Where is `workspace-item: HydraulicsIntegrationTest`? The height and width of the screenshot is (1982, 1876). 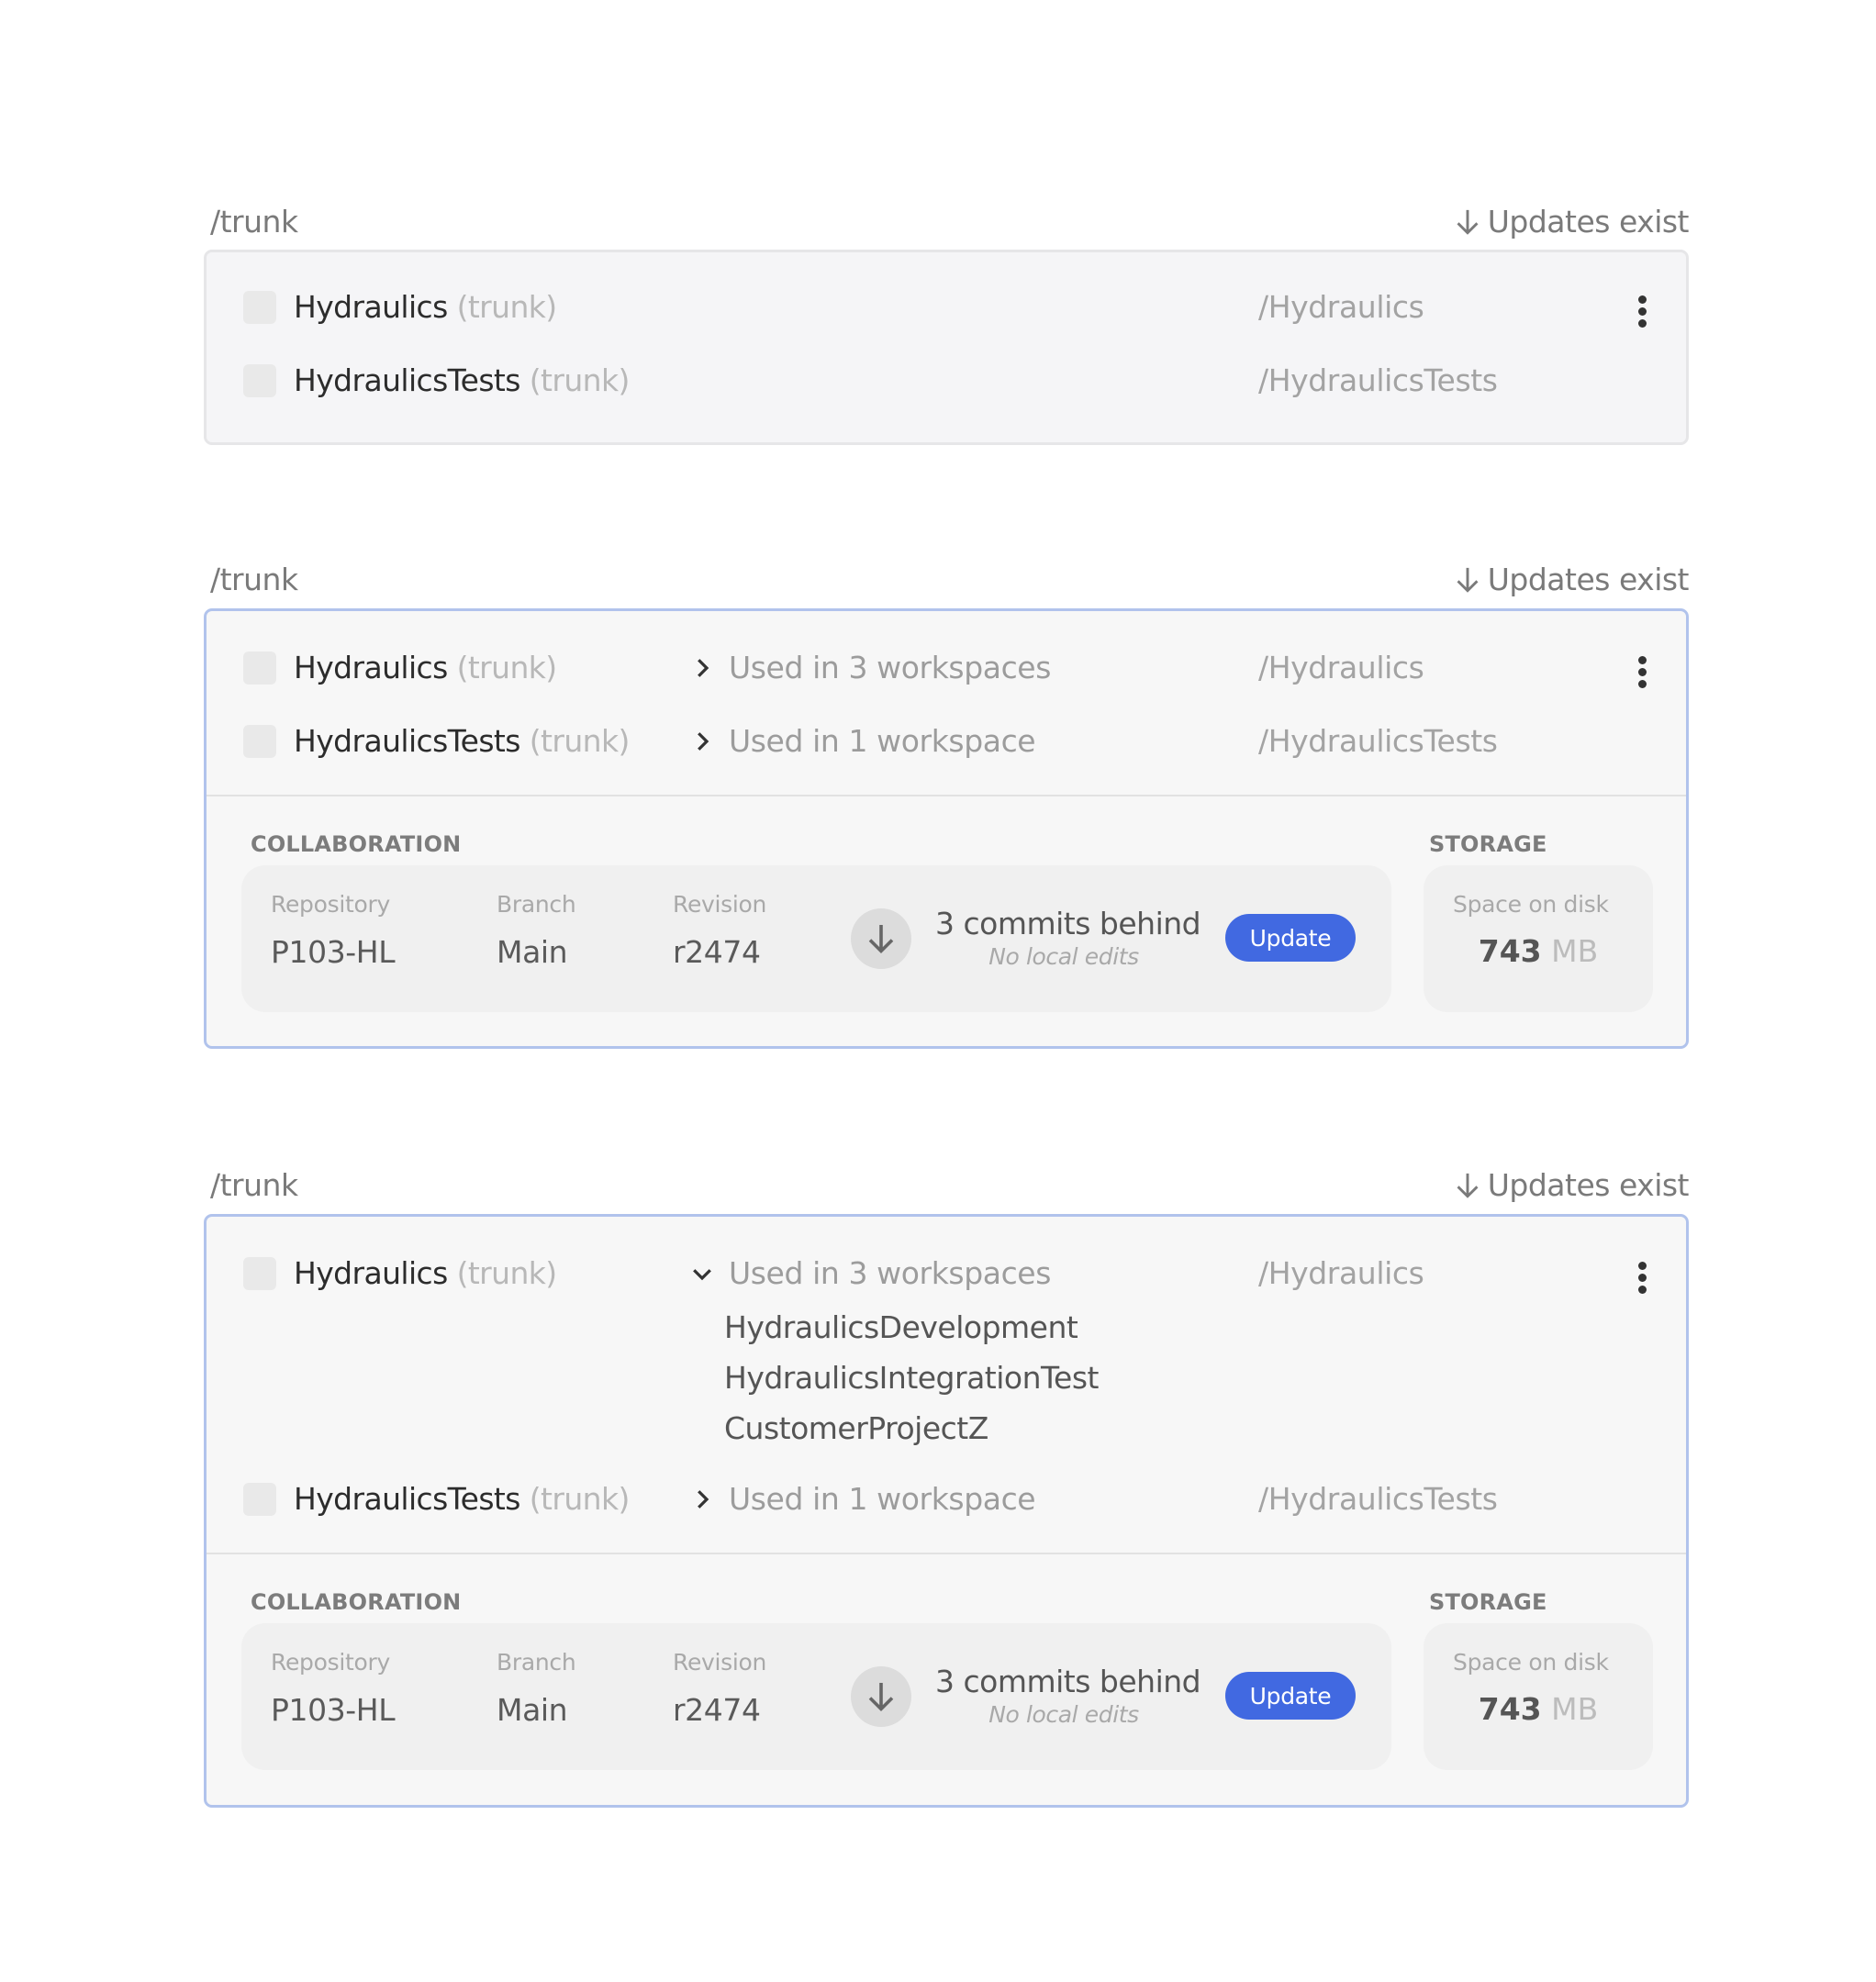
workspace-item: HydraulicsIntegrationTest is located at coordinates (912, 1378).